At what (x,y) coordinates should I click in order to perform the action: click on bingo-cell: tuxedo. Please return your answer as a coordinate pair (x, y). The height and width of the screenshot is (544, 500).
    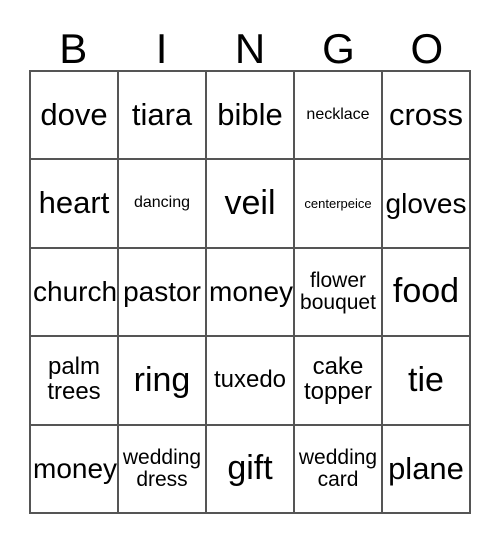
    Looking at the image, I should click on (251, 381).